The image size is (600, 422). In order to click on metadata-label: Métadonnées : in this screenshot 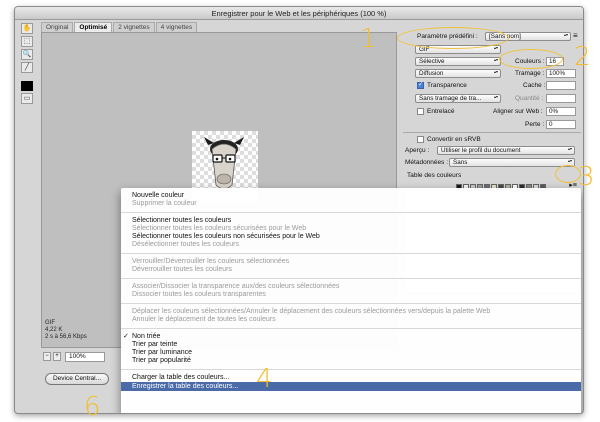, I will do `click(427, 162)`.